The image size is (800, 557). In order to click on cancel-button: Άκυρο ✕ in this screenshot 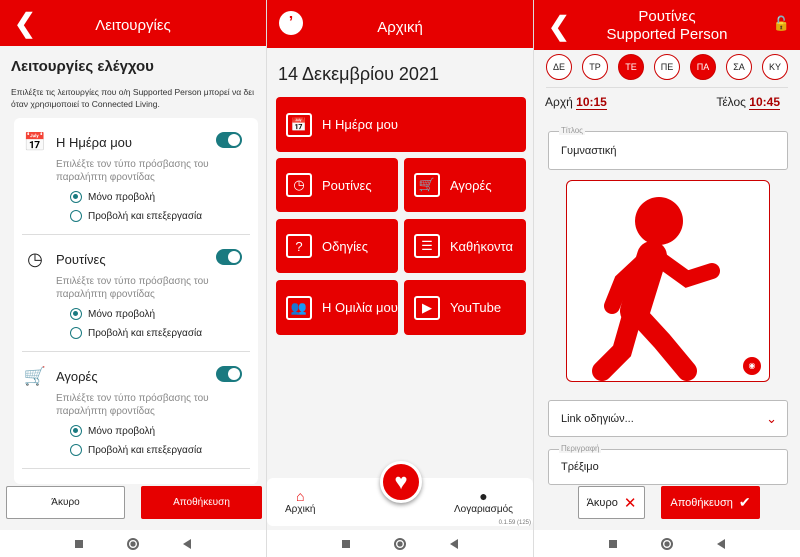, I will do `click(611, 502)`.